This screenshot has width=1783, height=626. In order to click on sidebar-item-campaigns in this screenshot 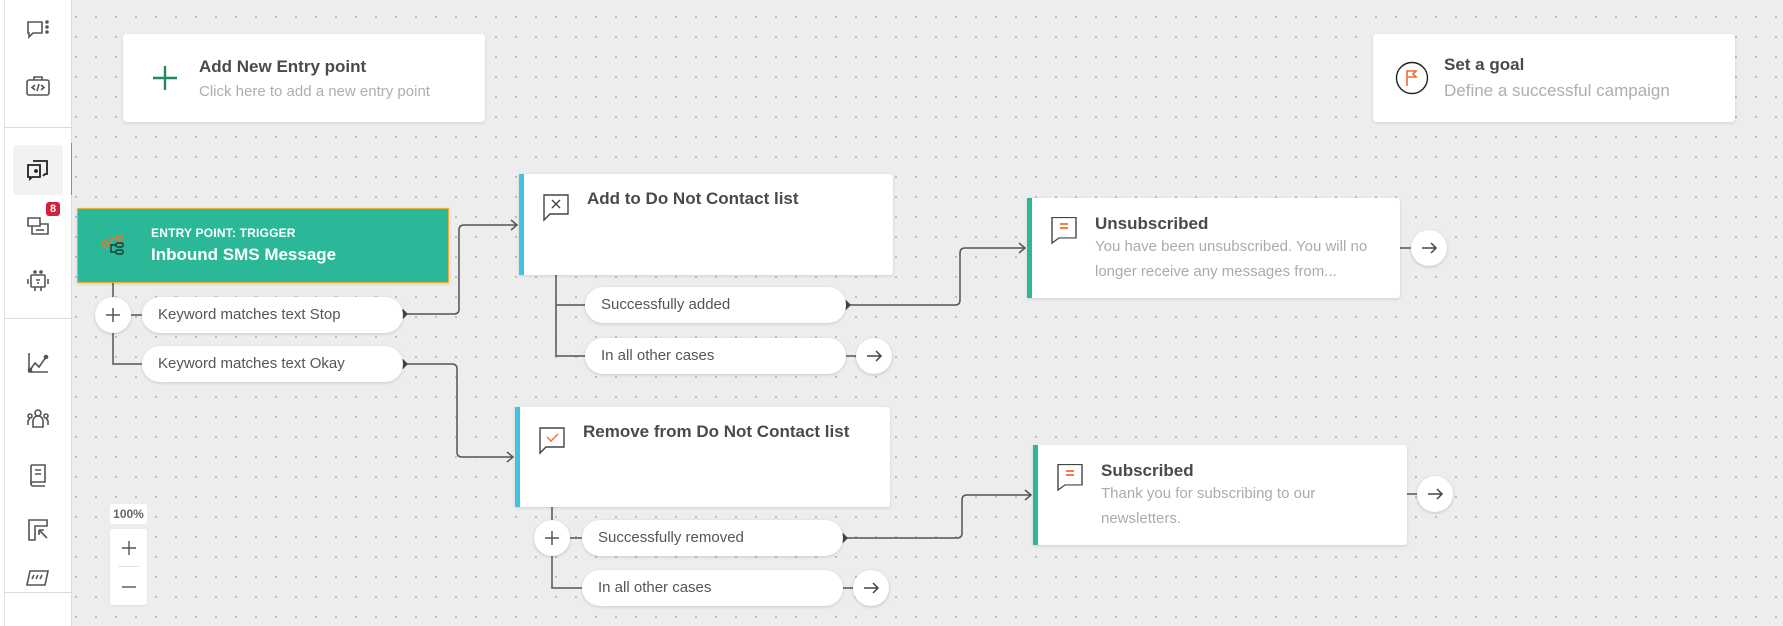, I will do `click(38, 170)`.